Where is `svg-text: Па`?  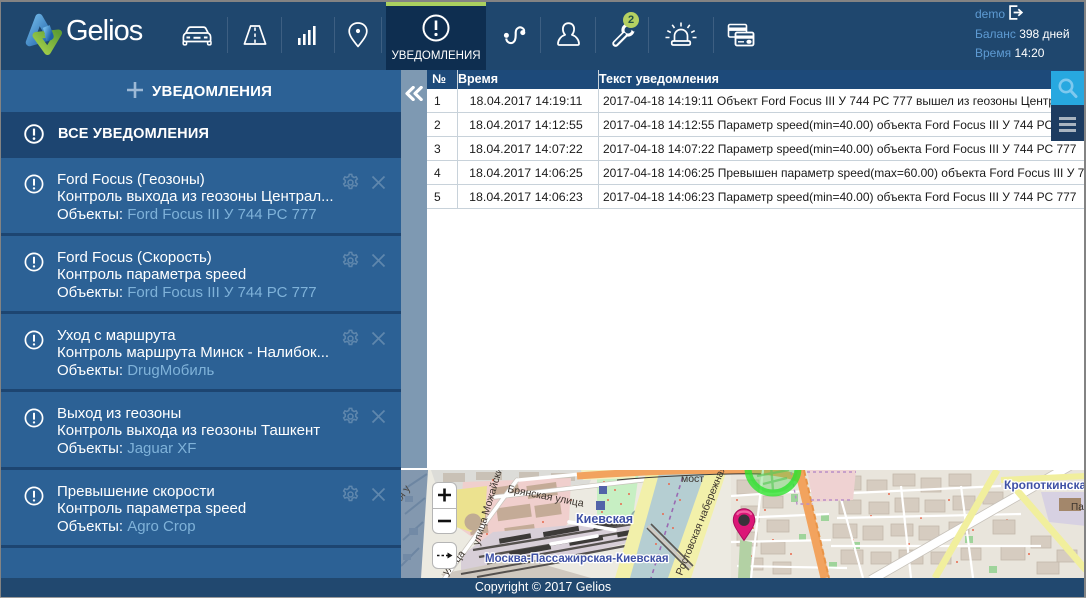 svg-text: Па is located at coordinates (1077, 507).